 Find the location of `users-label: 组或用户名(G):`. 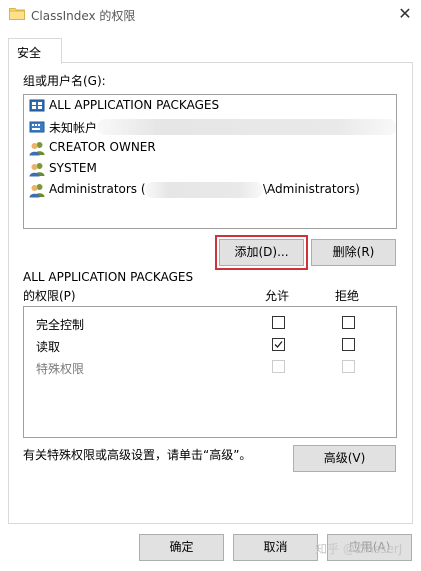

users-label: 组或用户名(G): is located at coordinates (64, 81).